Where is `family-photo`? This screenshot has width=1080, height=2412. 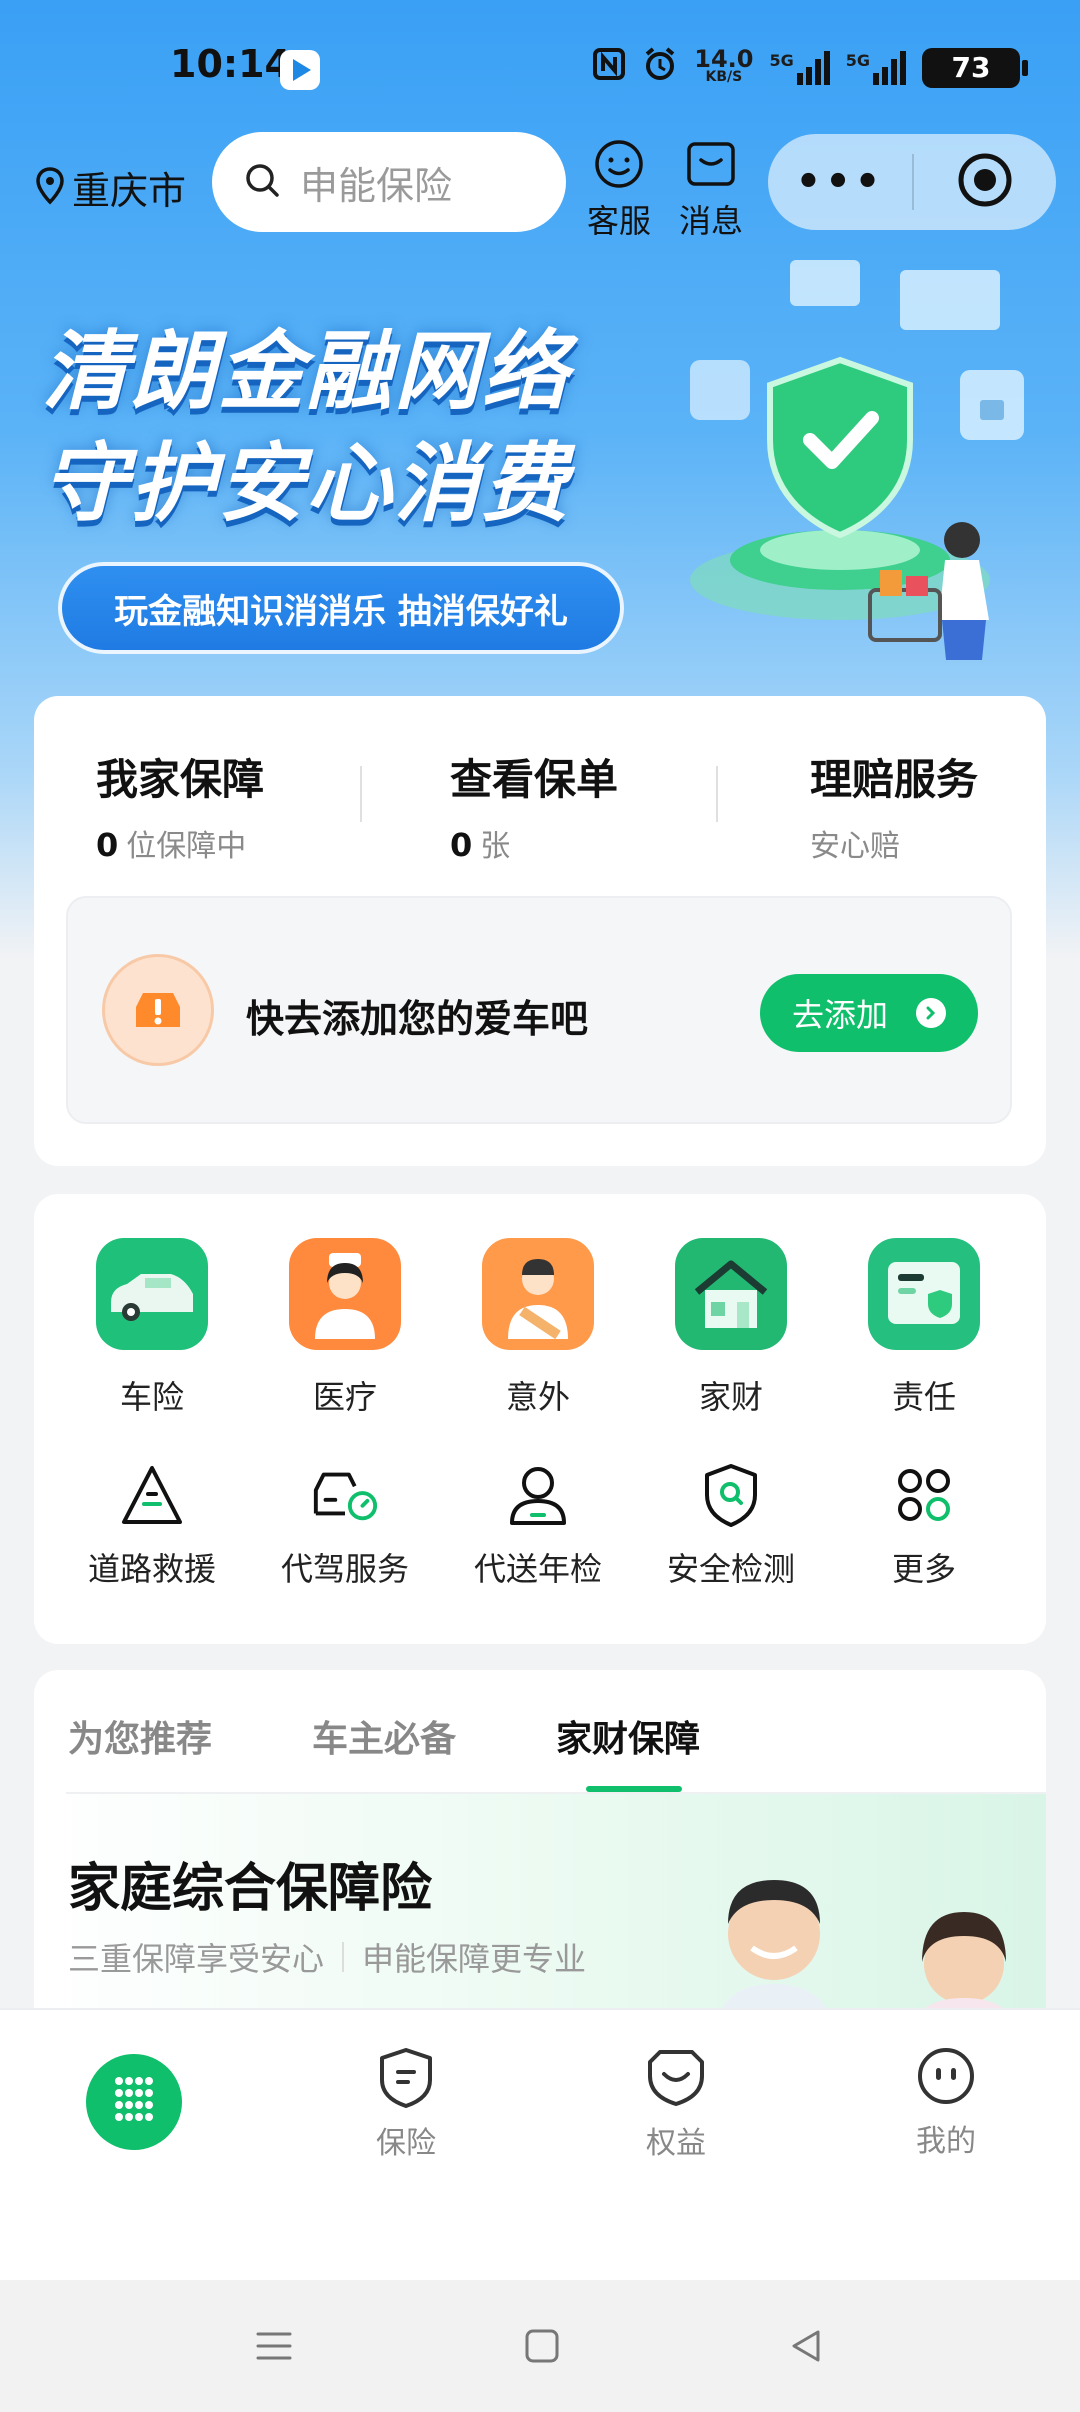 family-photo is located at coordinates (860, 1947).